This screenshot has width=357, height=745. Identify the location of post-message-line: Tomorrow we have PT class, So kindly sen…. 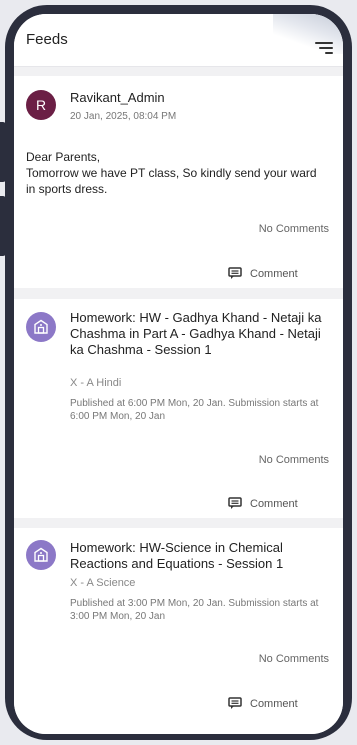
(171, 181).